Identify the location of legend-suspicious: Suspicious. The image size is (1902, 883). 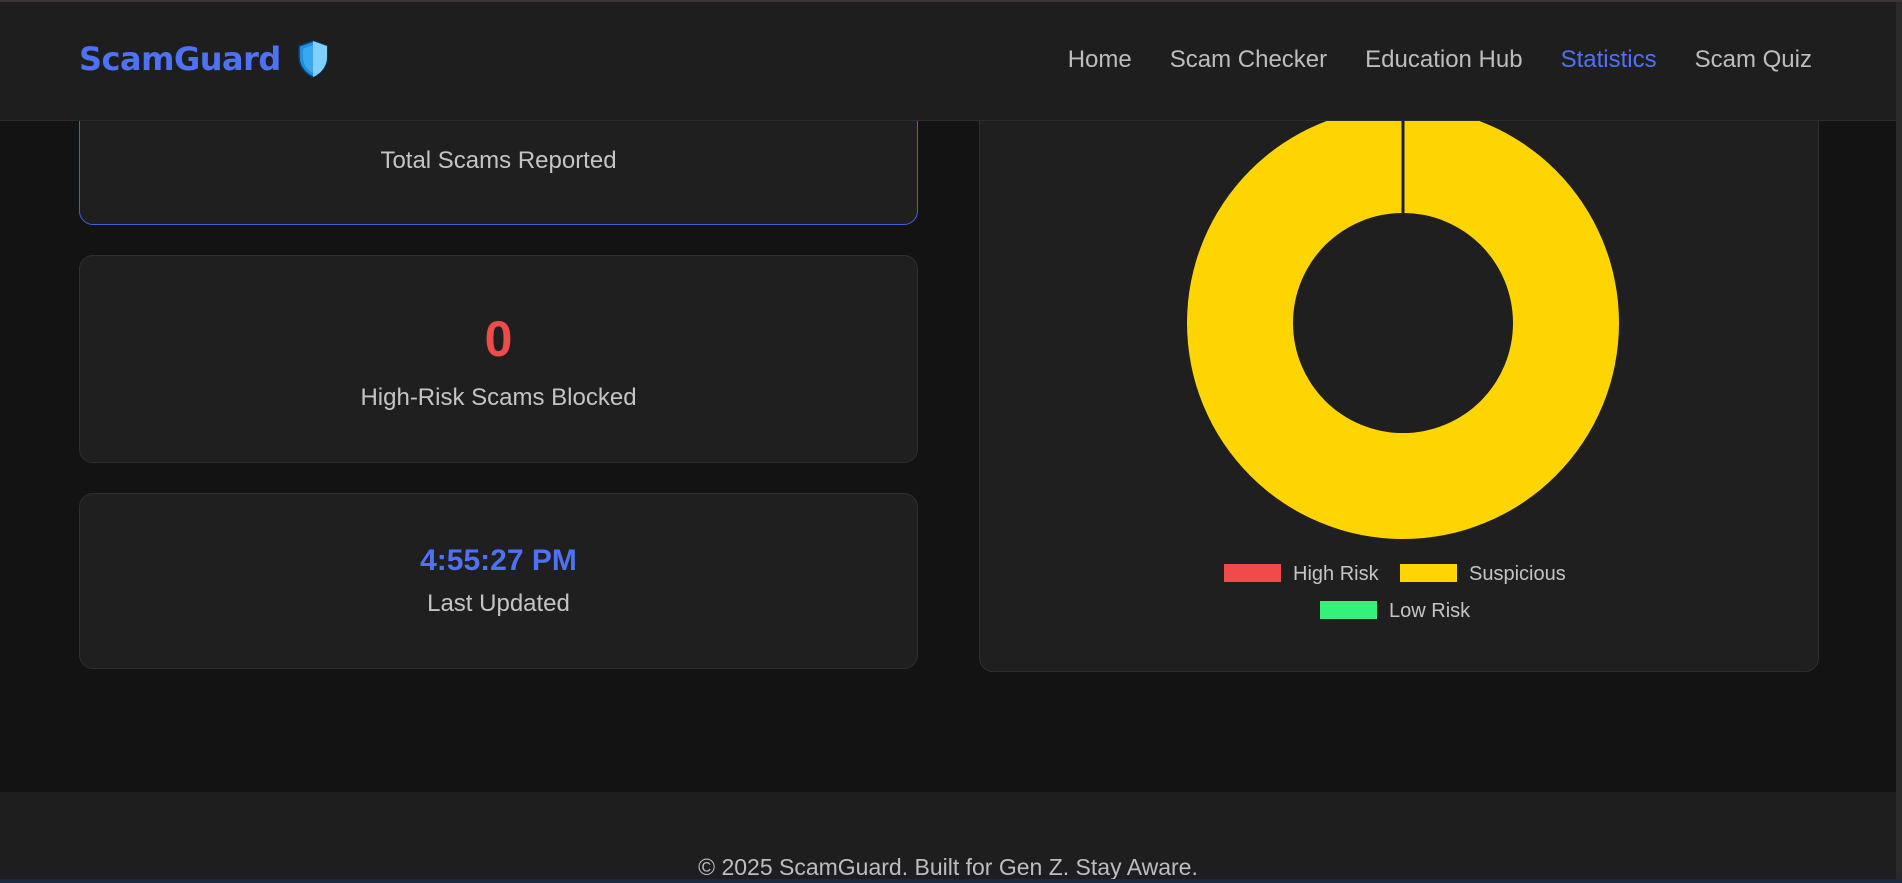
(1483, 574).